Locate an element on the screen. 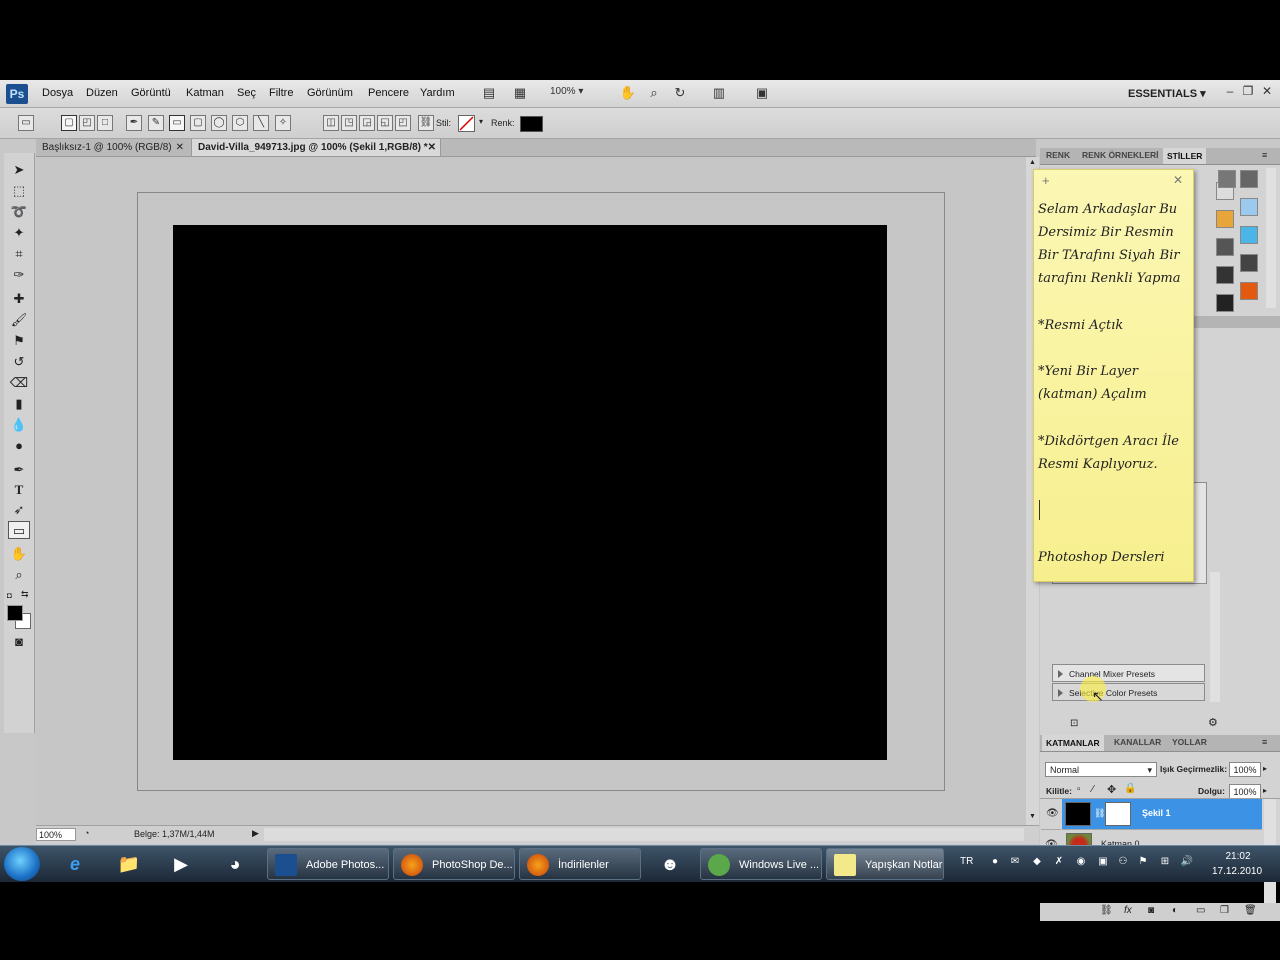 Image resolution: width=1280 pixels, height=960 pixels. tray-display-icon: ▣ is located at coordinates (1103, 863).